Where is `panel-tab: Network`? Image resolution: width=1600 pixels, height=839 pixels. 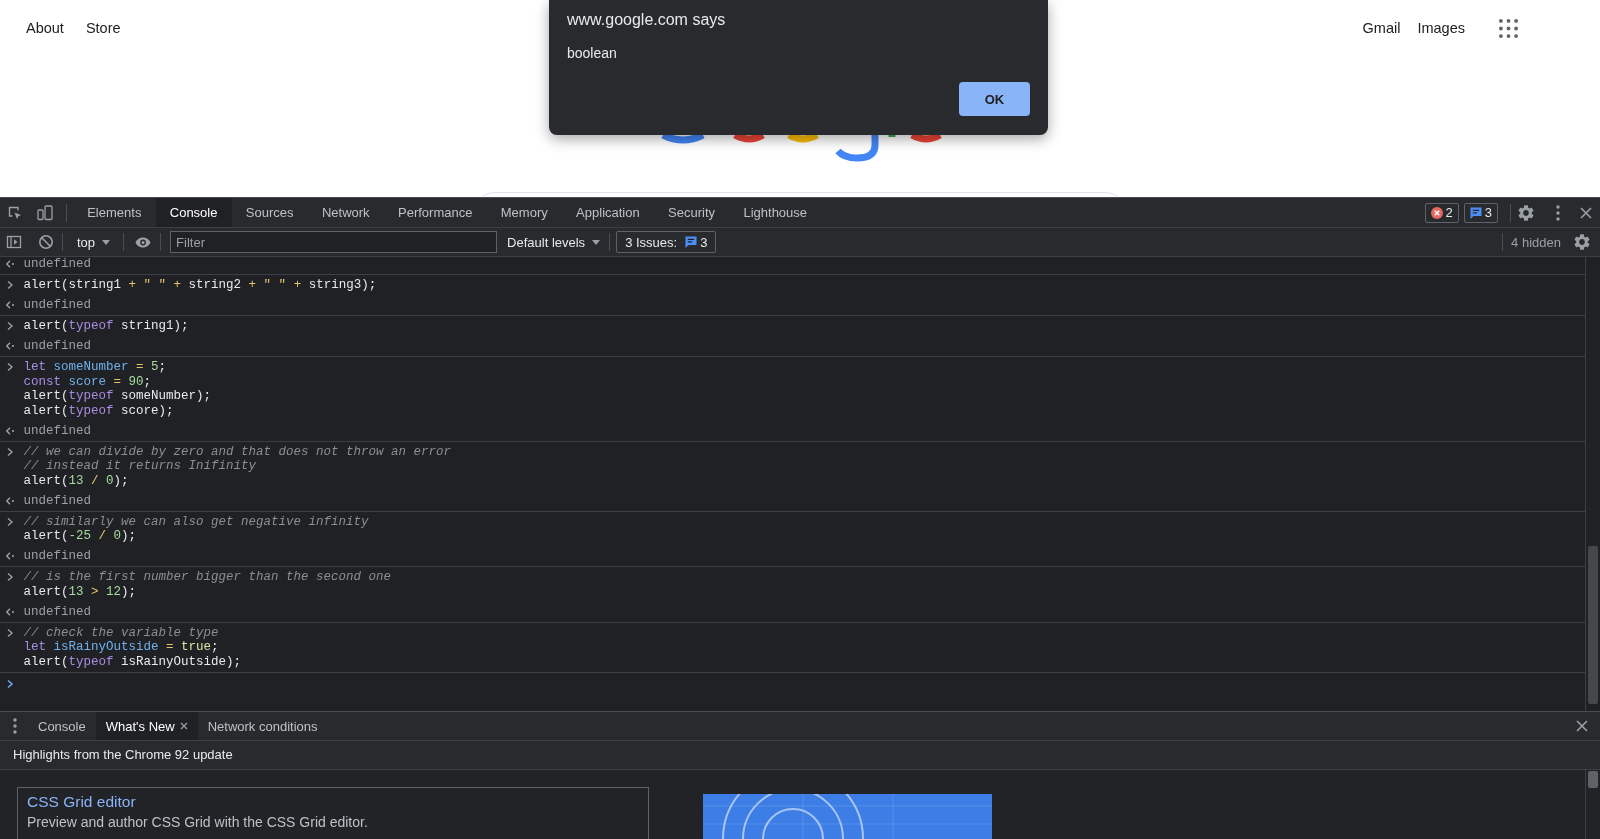 panel-tab: Network is located at coordinates (345, 212).